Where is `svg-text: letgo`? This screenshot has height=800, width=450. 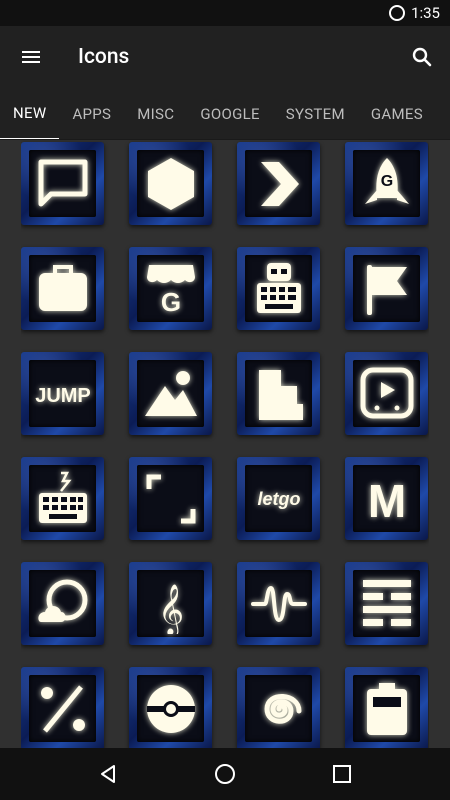
svg-text: letgo is located at coordinates (278, 499).